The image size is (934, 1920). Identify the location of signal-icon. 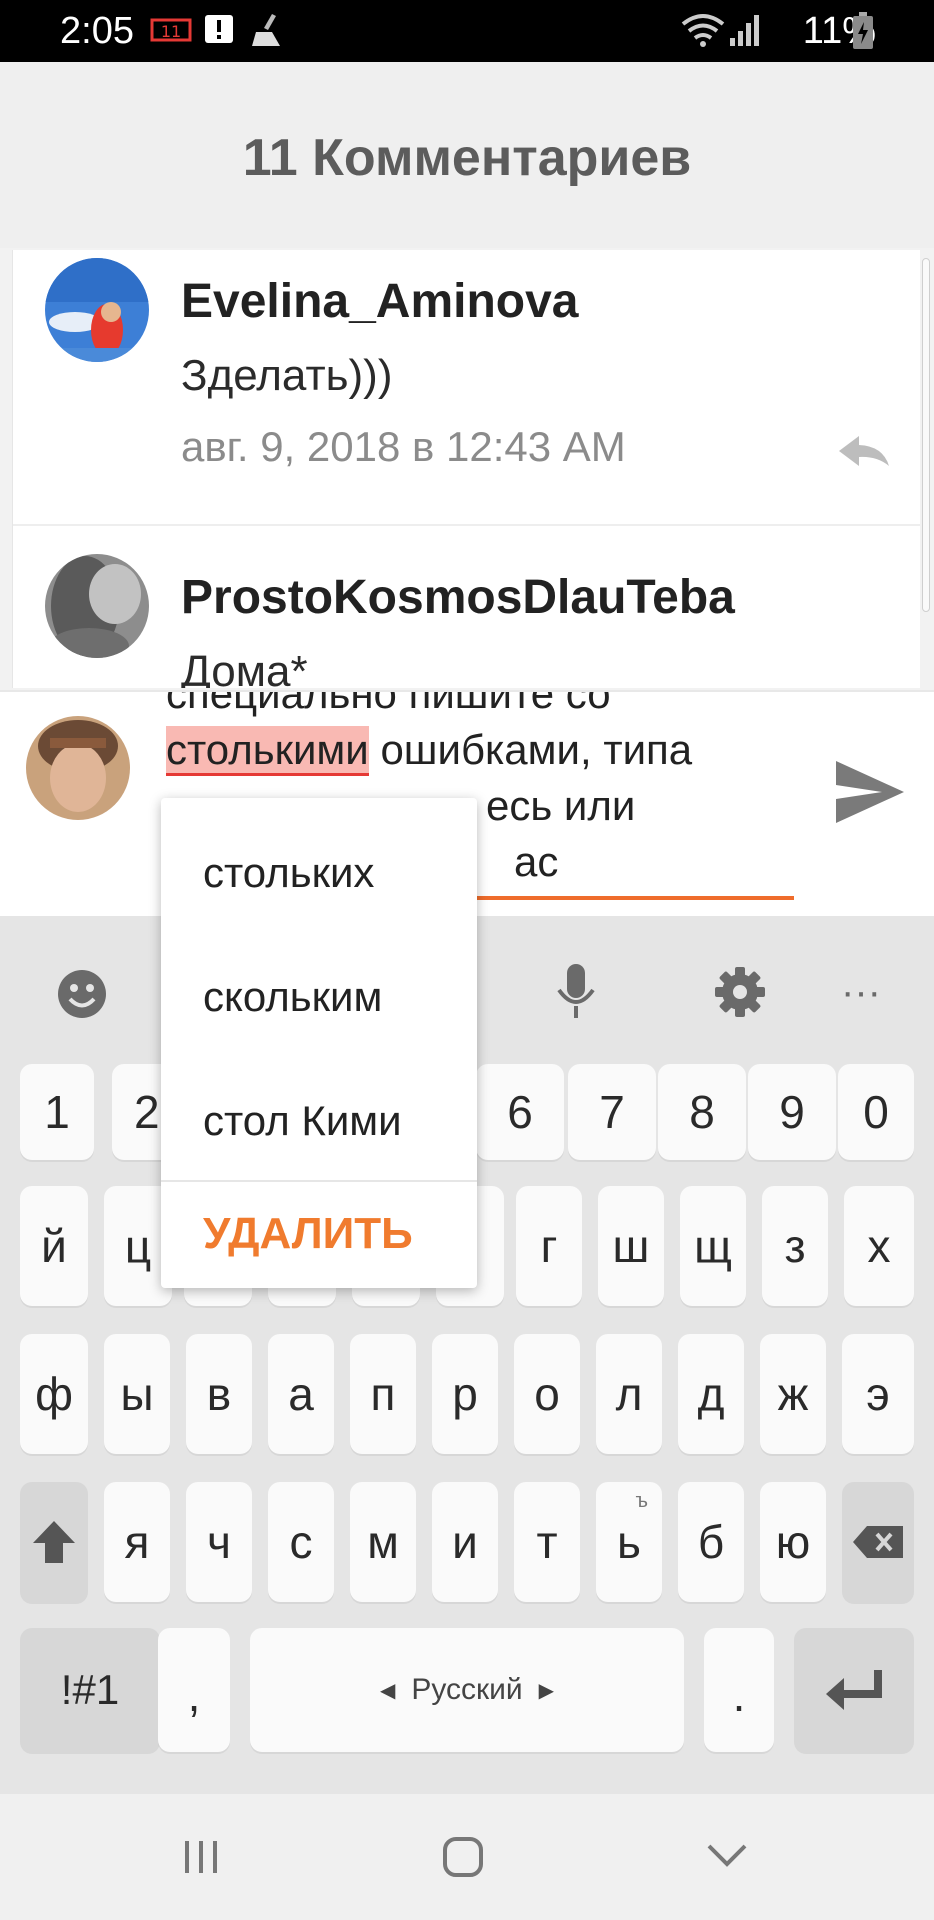
(745, 32).